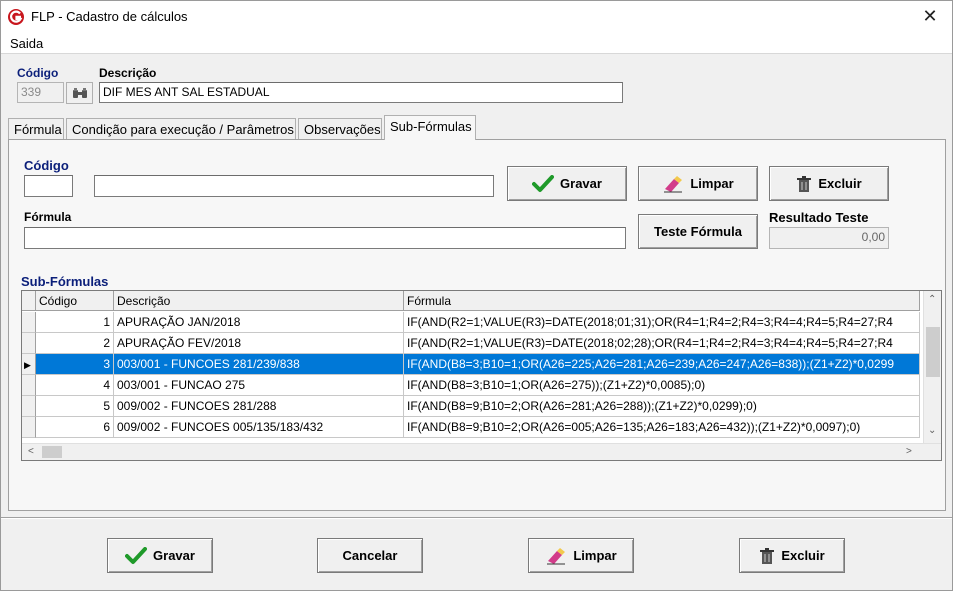 This screenshot has width=953, height=591. What do you see at coordinates (259, 301) in the screenshot?
I see `column-header-descricao: Descrição` at bounding box center [259, 301].